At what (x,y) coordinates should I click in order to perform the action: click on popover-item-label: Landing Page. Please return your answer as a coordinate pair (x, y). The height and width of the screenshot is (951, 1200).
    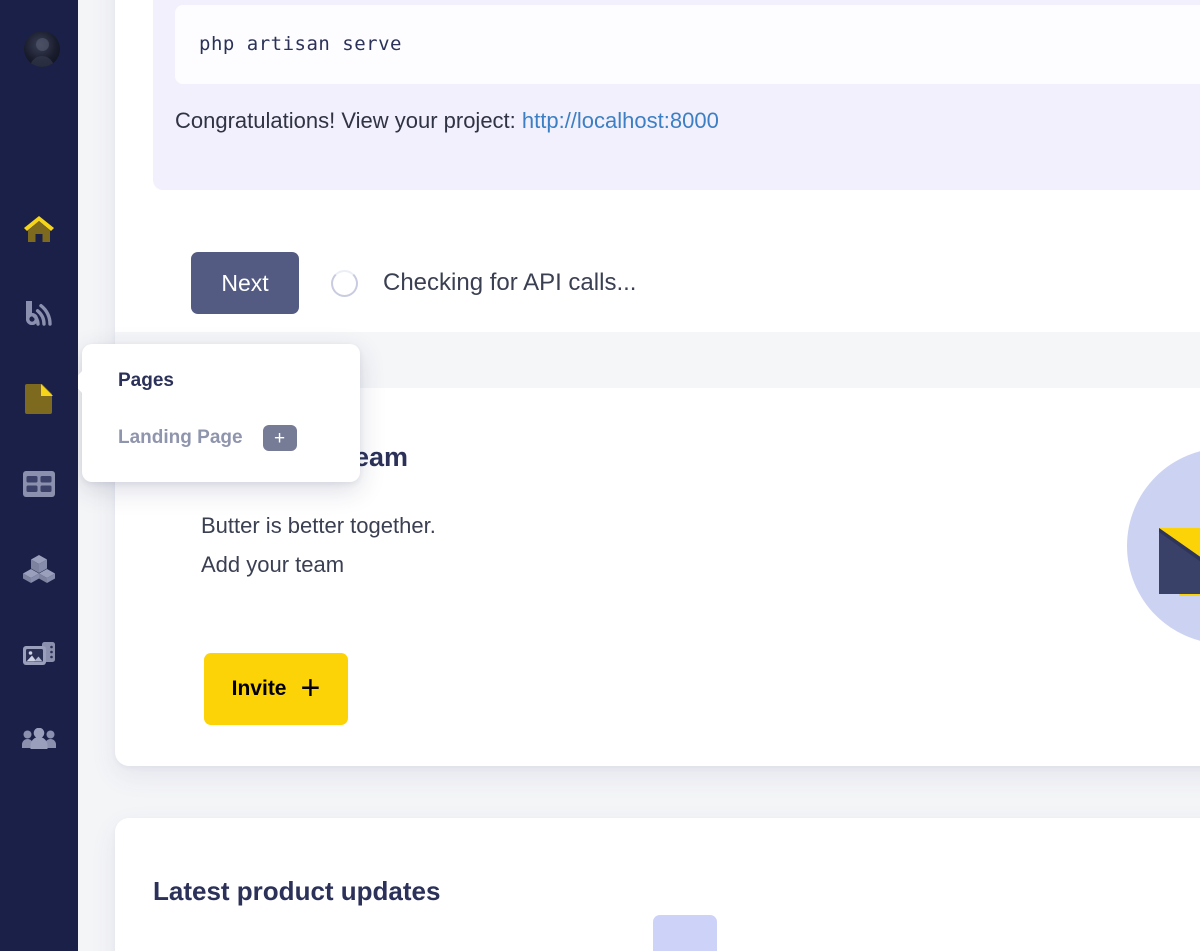
    Looking at the image, I should click on (180, 437).